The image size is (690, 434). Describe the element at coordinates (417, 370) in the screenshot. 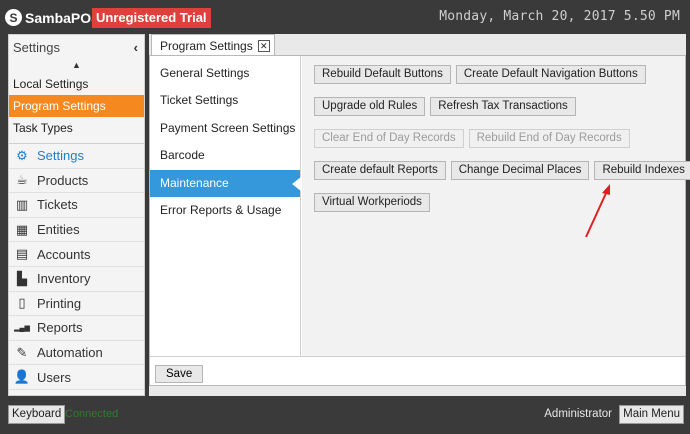

I see `panel-footer: Save` at that location.